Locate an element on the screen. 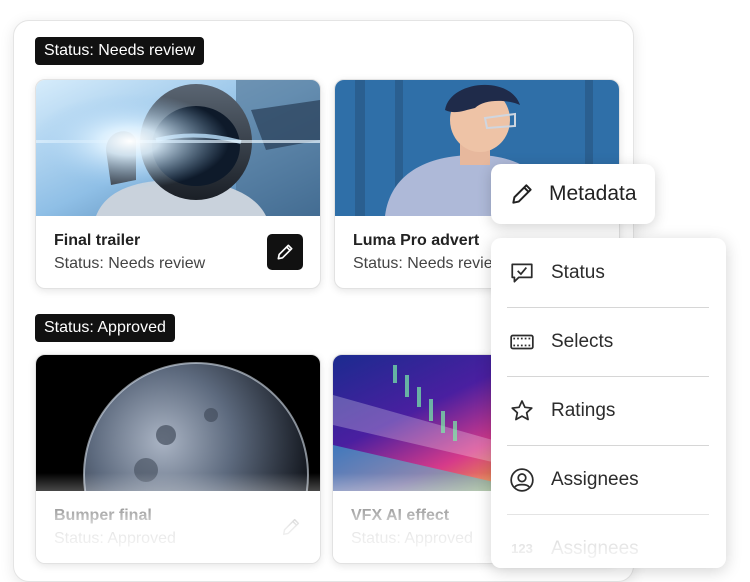 The image size is (750, 582). chat-check-icon is located at coordinates (522, 273).